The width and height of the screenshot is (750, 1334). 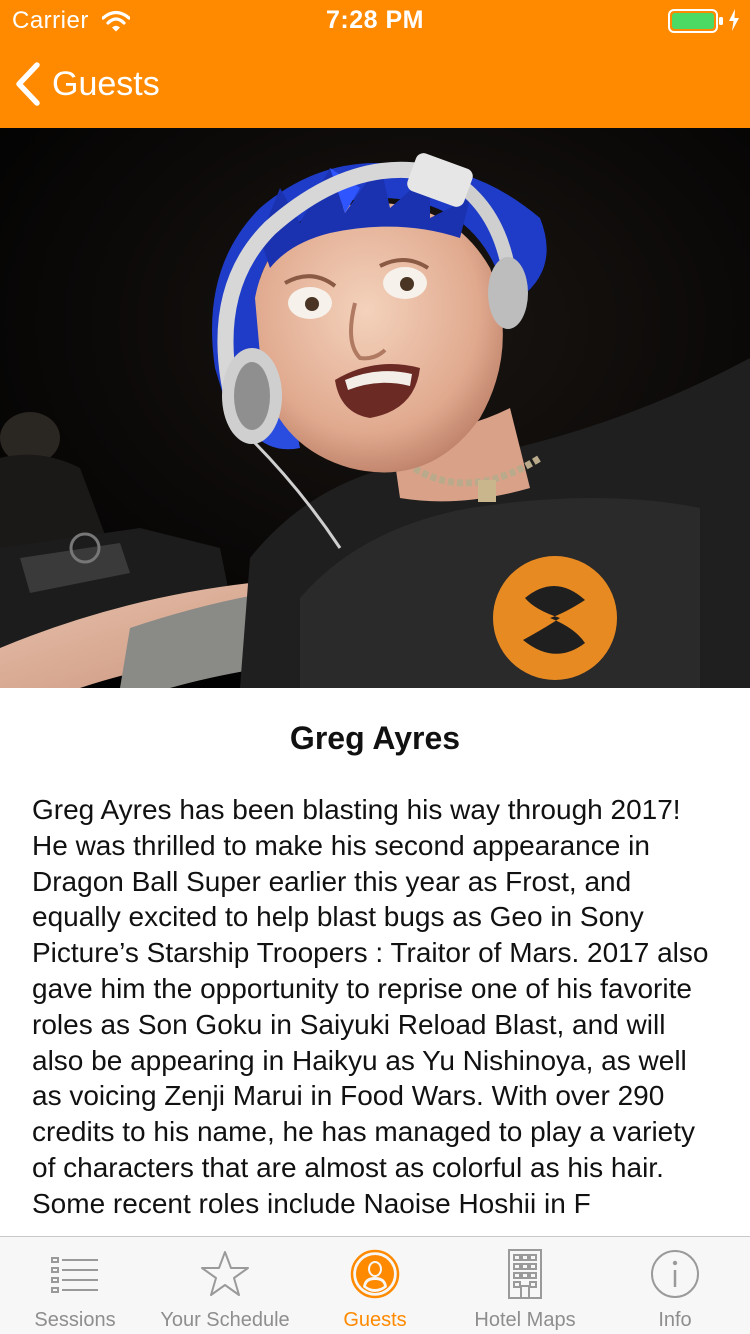 What do you see at coordinates (525, 1320) in the screenshot?
I see `tab-label: Hotel Maps` at bounding box center [525, 1320].